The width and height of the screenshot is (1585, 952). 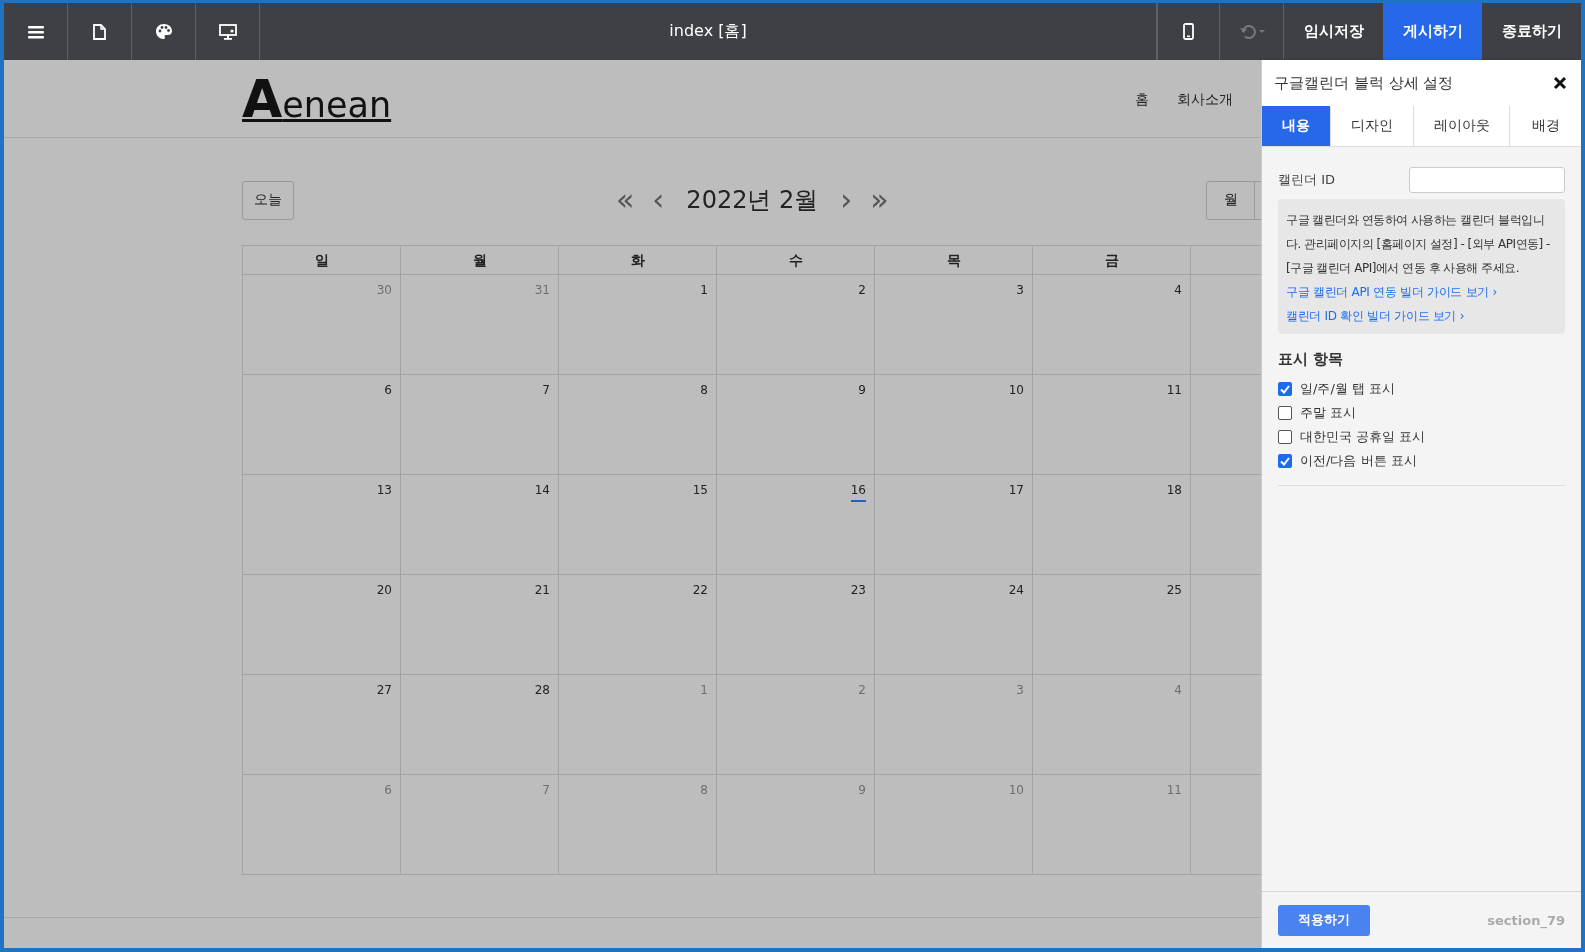 What do you see at coordinates (317, 98) in the screenshot?
I see `site-logo: Aenean` at bounding box center [317, 98].